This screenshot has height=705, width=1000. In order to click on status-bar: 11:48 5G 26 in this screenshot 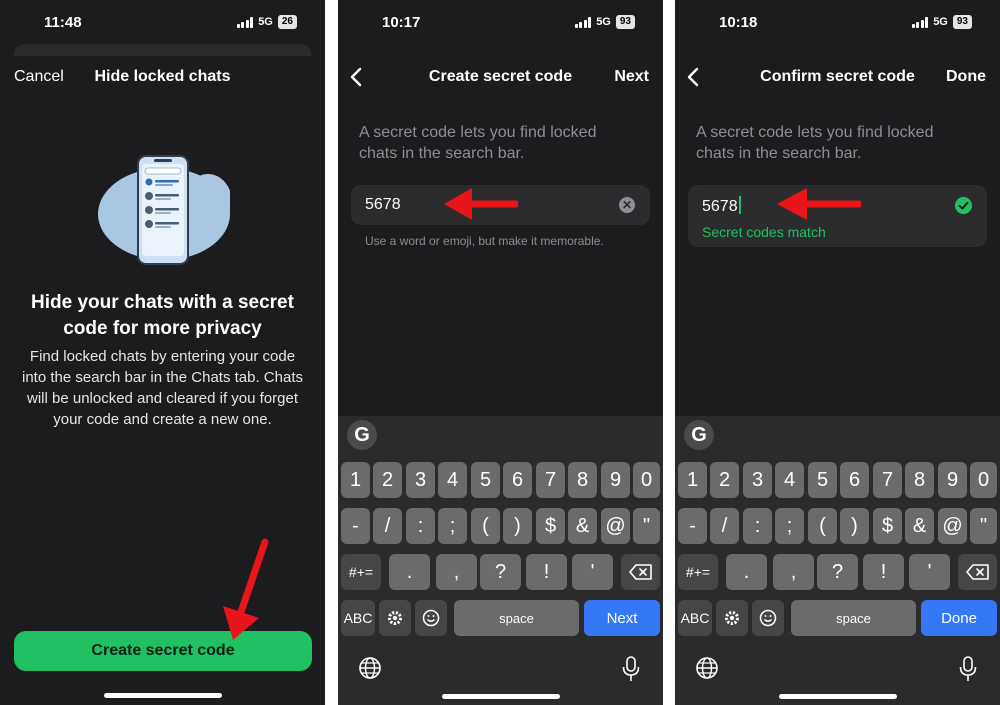, I will do `click(162, 22)`.